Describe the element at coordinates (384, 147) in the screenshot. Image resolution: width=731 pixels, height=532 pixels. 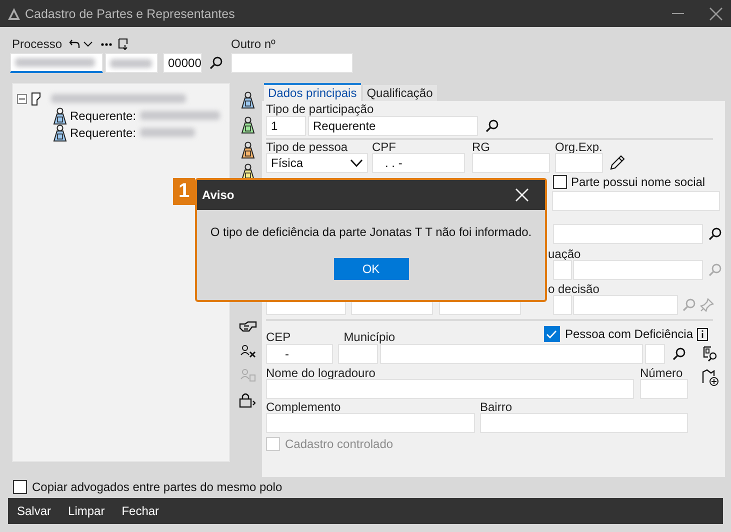
I see `field-label: CPF` at that location.